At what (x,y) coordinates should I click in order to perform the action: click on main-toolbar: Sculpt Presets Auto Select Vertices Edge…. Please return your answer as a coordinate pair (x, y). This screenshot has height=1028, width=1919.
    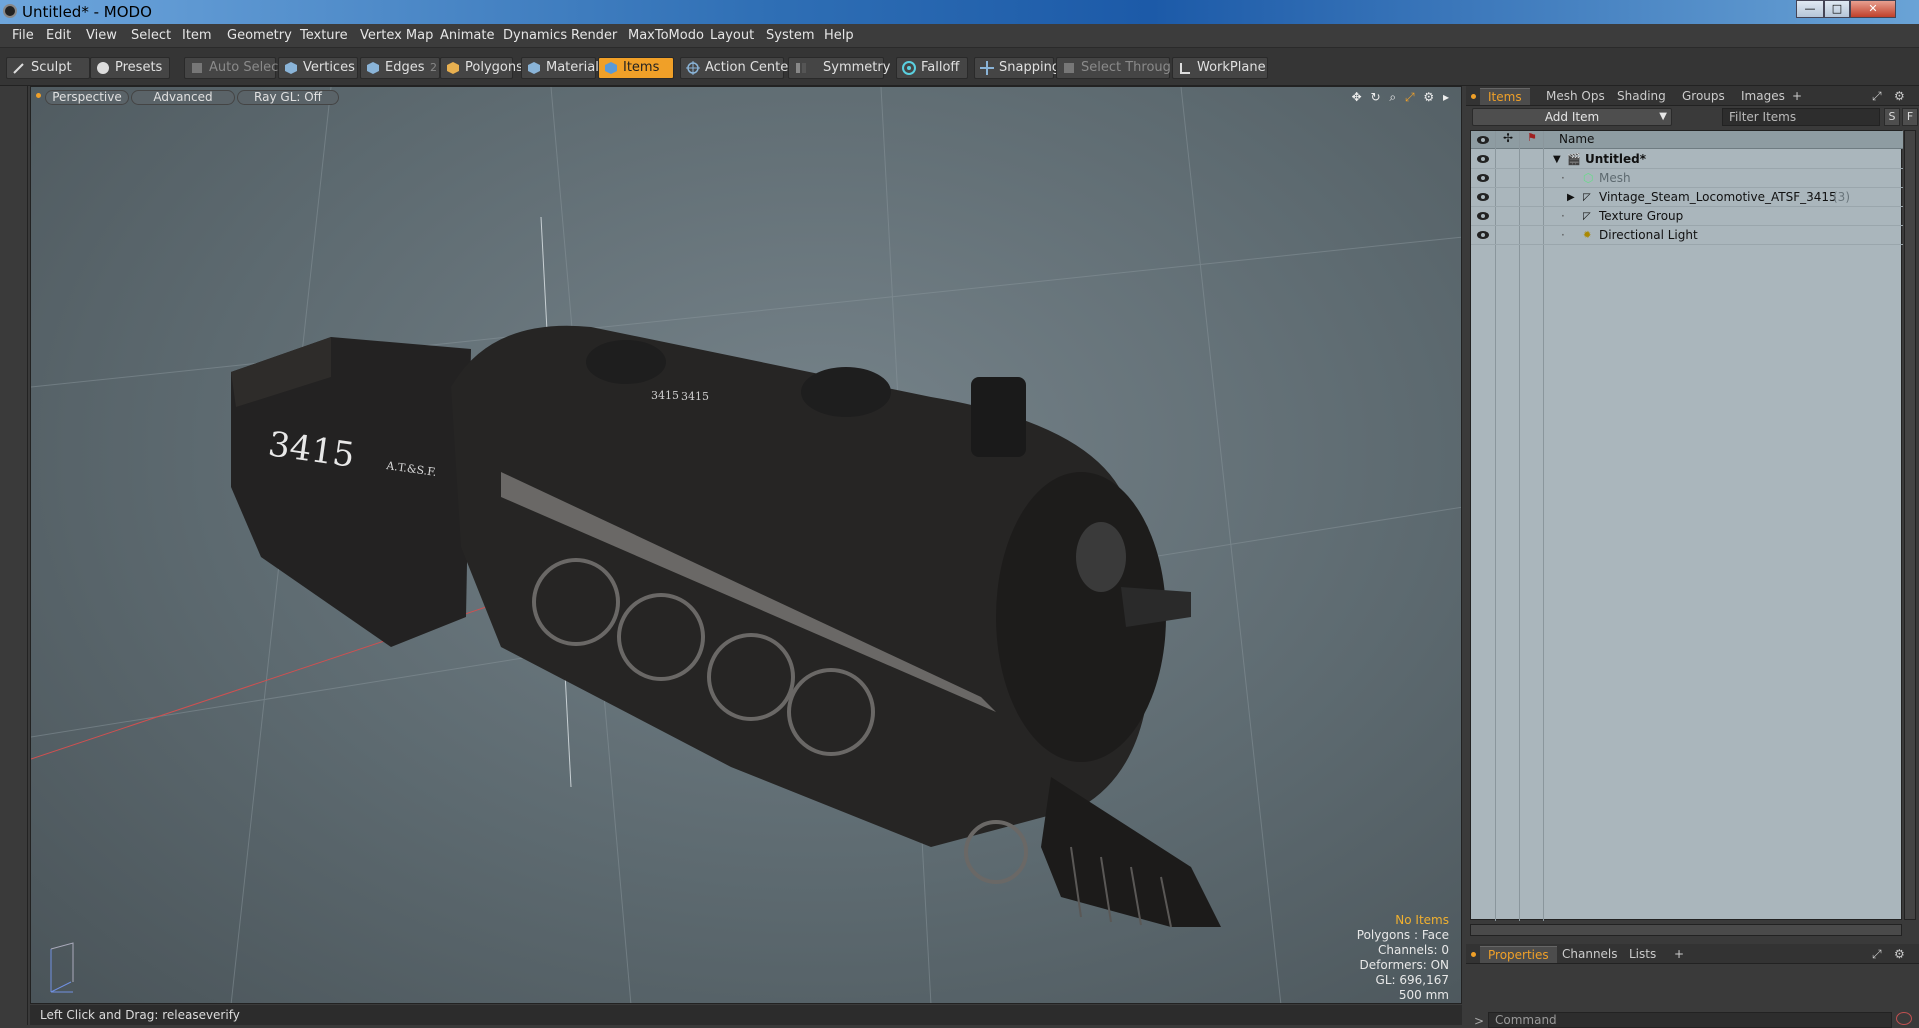
    Looking at the image, I should click on (959, 67).